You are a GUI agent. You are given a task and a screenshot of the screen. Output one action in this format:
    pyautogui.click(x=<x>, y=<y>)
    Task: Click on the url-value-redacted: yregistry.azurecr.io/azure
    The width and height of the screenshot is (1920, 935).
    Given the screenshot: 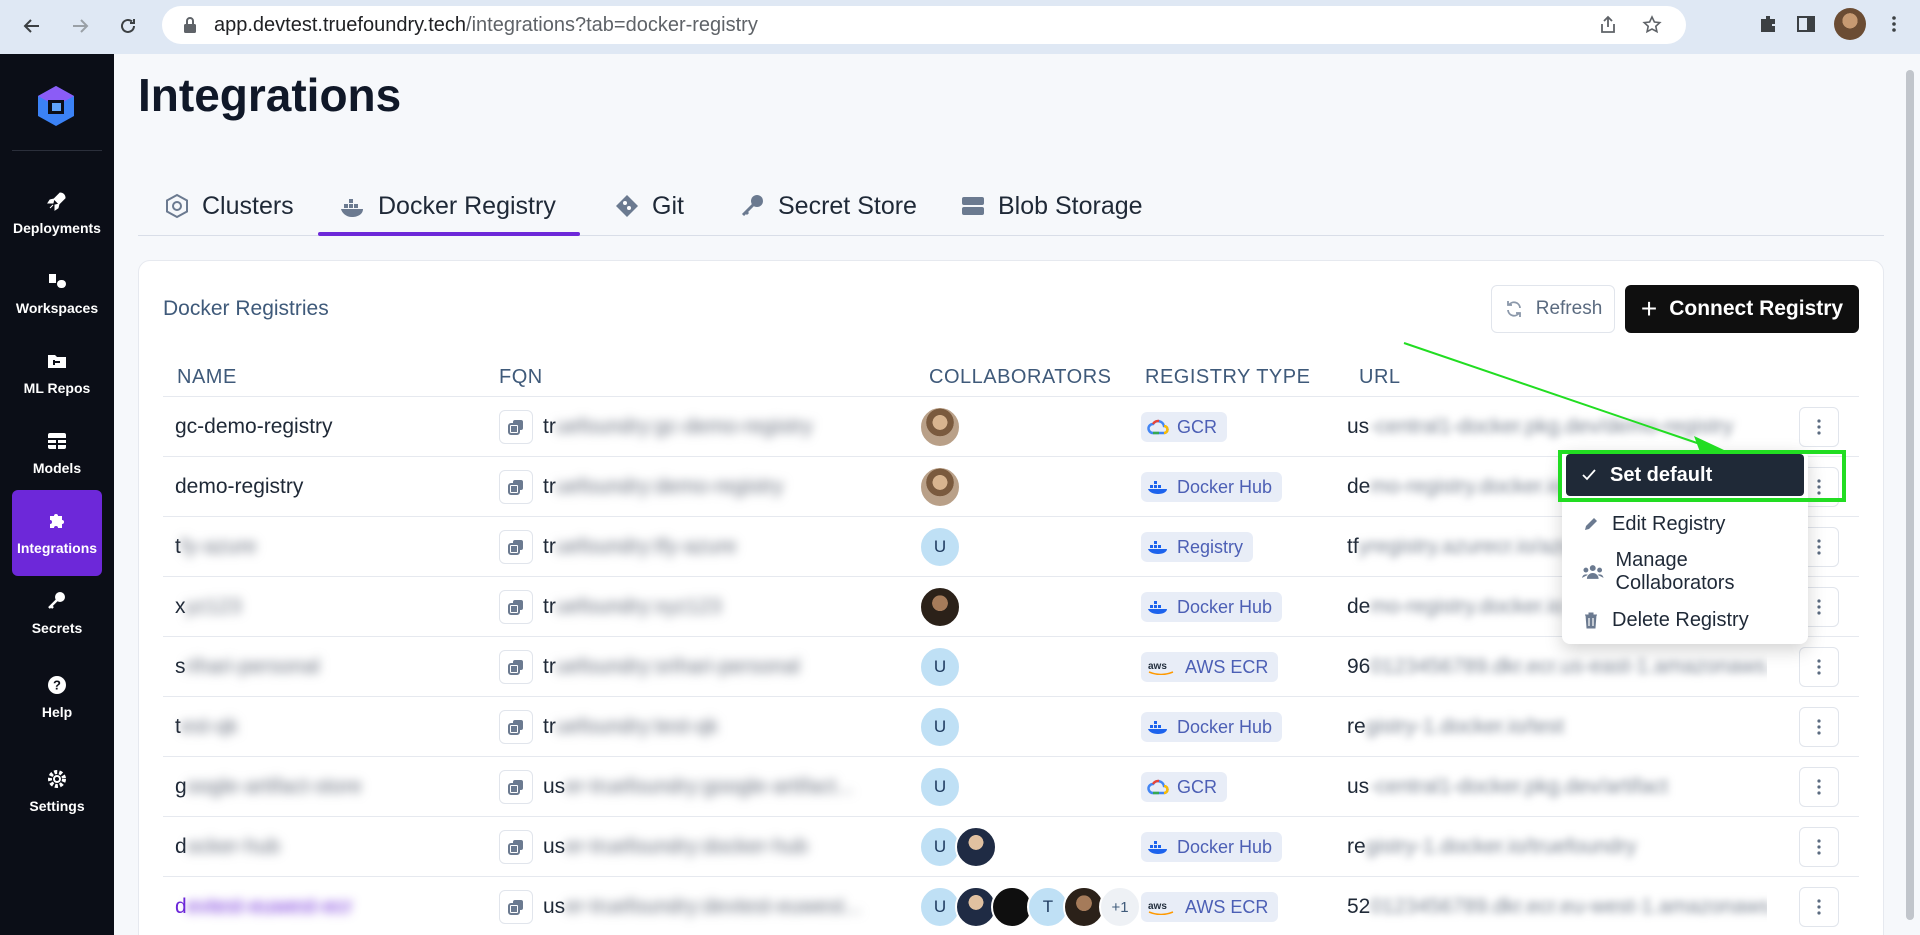 What is the action you would take?
    pyautogui.click(x=1475, y=546)
    